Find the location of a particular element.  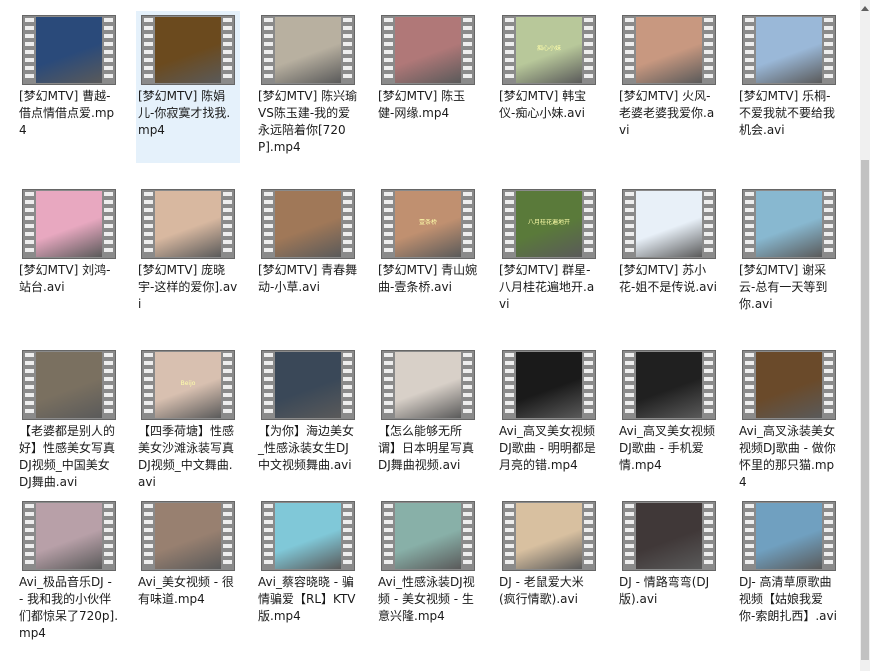

file-name-label: [梦幻MTV] 群星-八月桂花遍地开.avi is located at coordinates (547, 287).